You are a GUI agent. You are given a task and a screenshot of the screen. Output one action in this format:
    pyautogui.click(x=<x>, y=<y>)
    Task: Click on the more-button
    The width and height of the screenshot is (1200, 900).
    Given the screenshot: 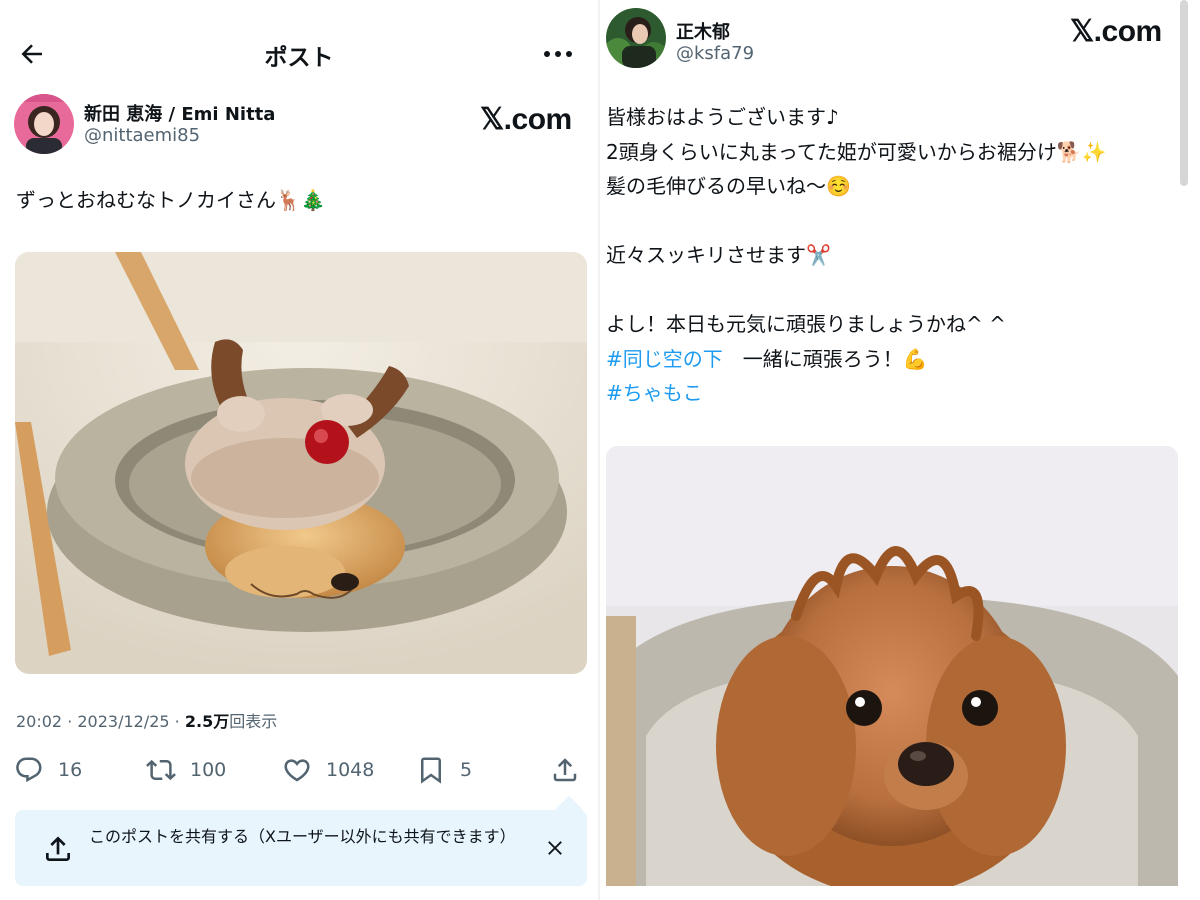 What is the action you would take?
    pyautogui.click(x=558, y=54)
    